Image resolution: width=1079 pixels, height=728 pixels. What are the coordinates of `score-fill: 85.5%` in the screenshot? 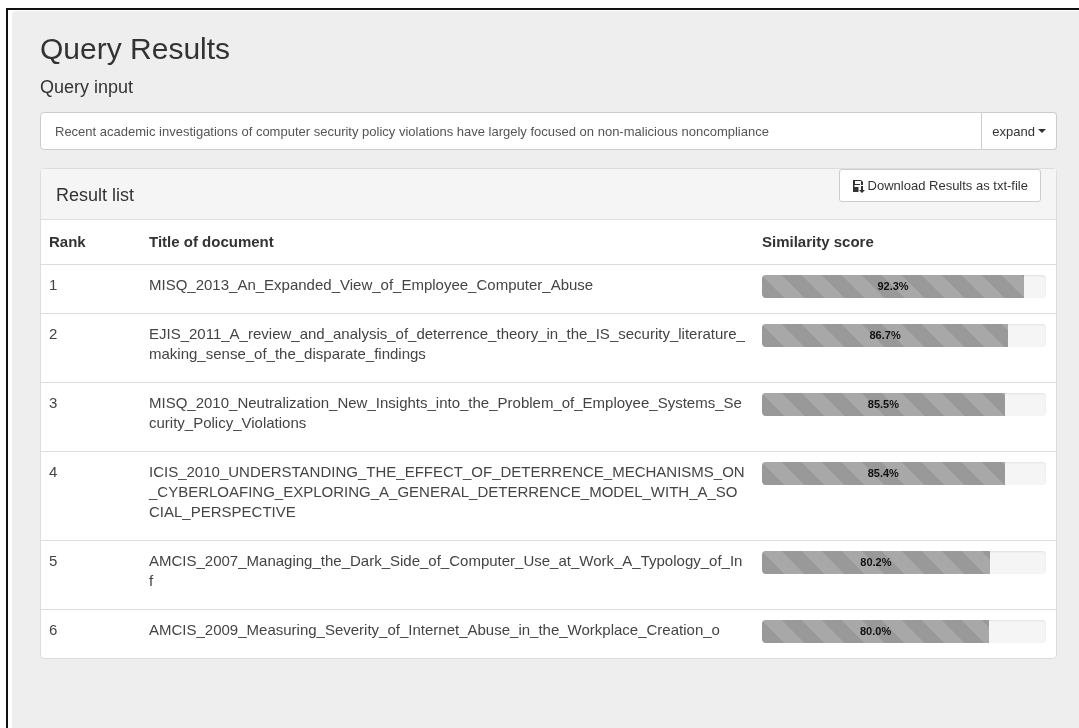 It's located at (883, 404).